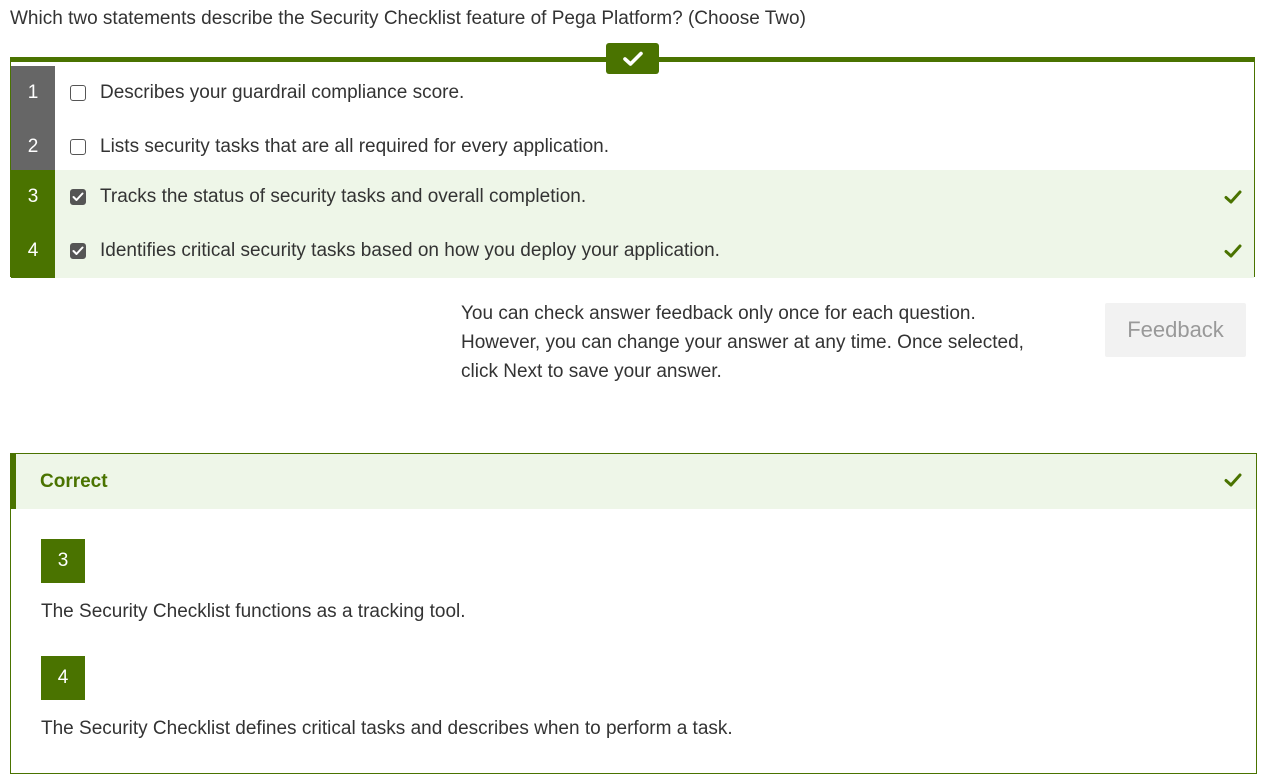 This screenshot has height=781, width=1267. I want to click on feedback-button: Feedback, so click(1175, 330).